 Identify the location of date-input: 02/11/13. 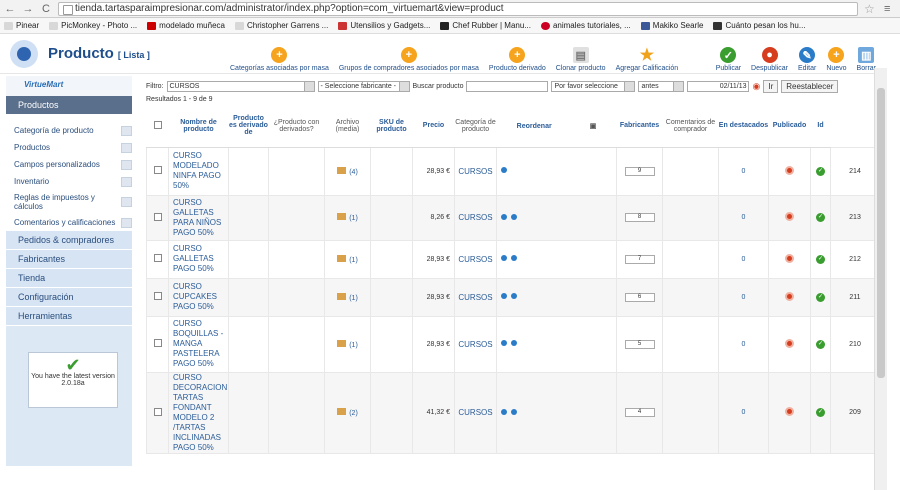
(718, 86).